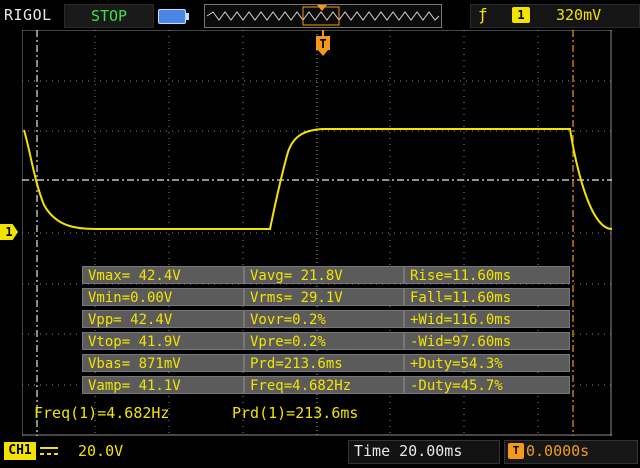 The image size is (640, 468). What do you see at coordinates (579, 15) in the screenshot?
I see `trigger-level: 320mV` at bounding box center [579, 15].